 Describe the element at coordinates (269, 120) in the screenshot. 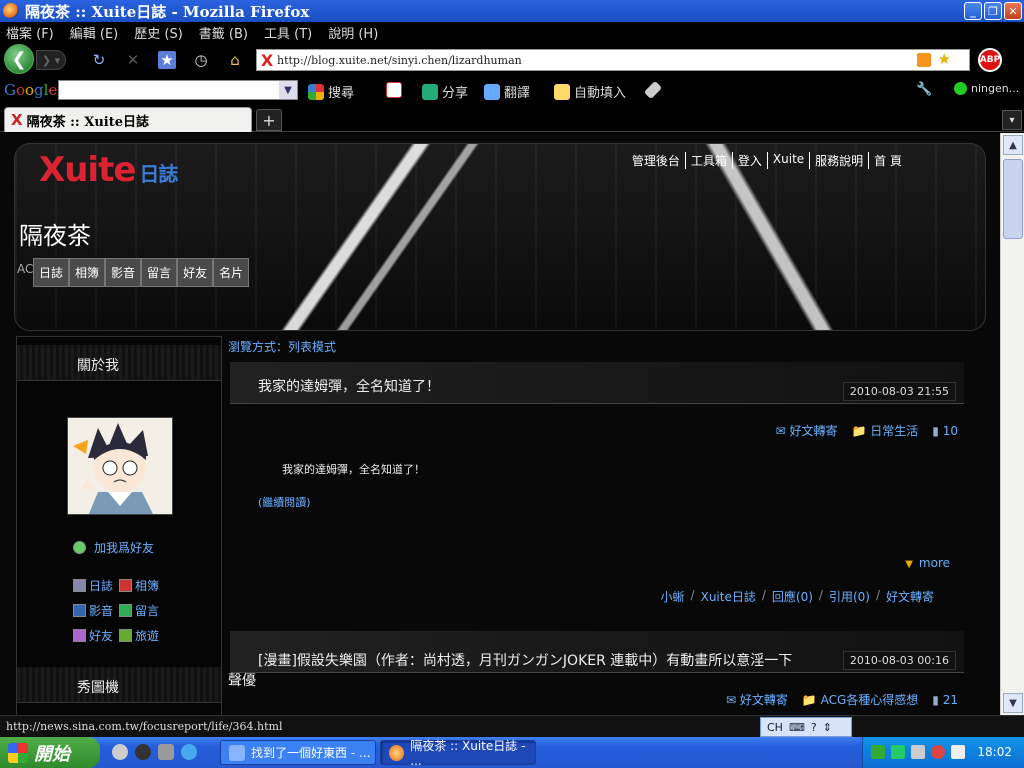

I see `new-tab-button: +` at that location.